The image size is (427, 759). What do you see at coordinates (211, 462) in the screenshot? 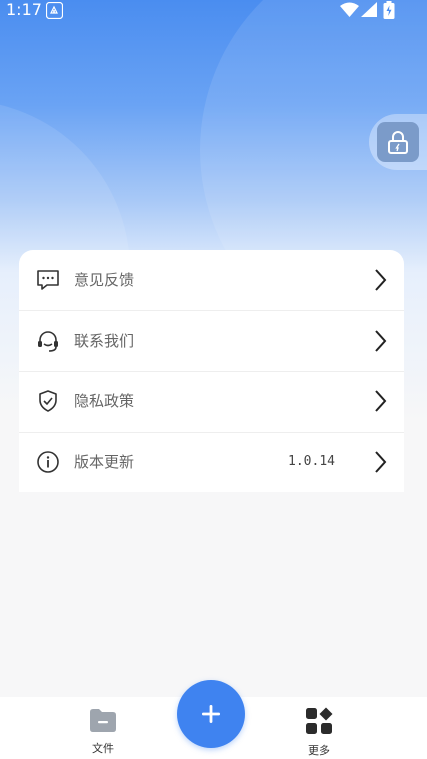
I see `menu-item-version: 版本更新 1.0.14` at bounding box center [211, 462].